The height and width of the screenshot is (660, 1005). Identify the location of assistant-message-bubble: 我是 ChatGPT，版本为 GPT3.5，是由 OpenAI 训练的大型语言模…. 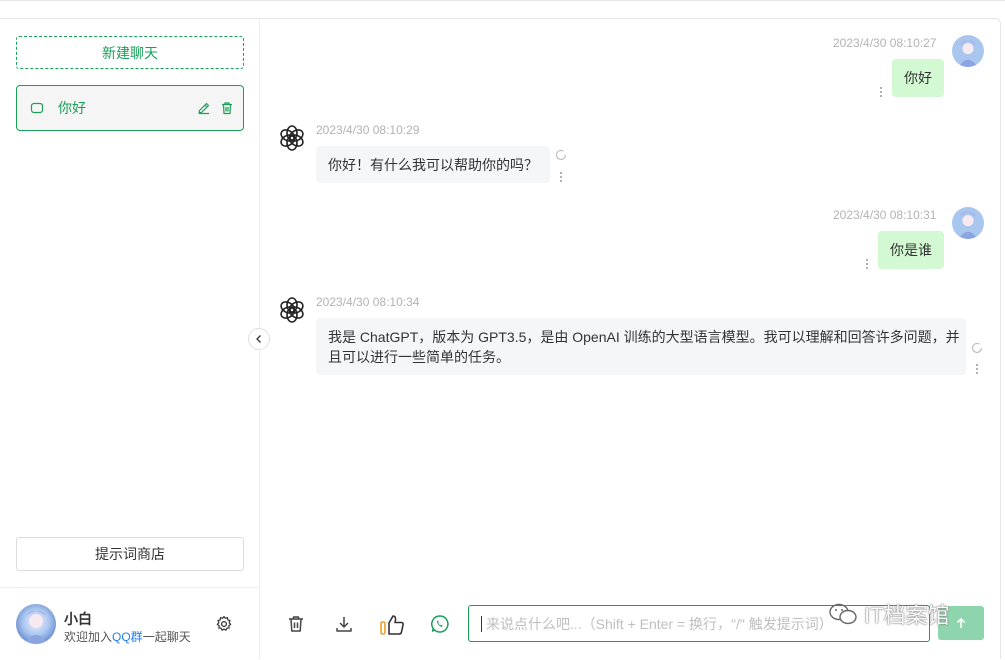
(641, 346).